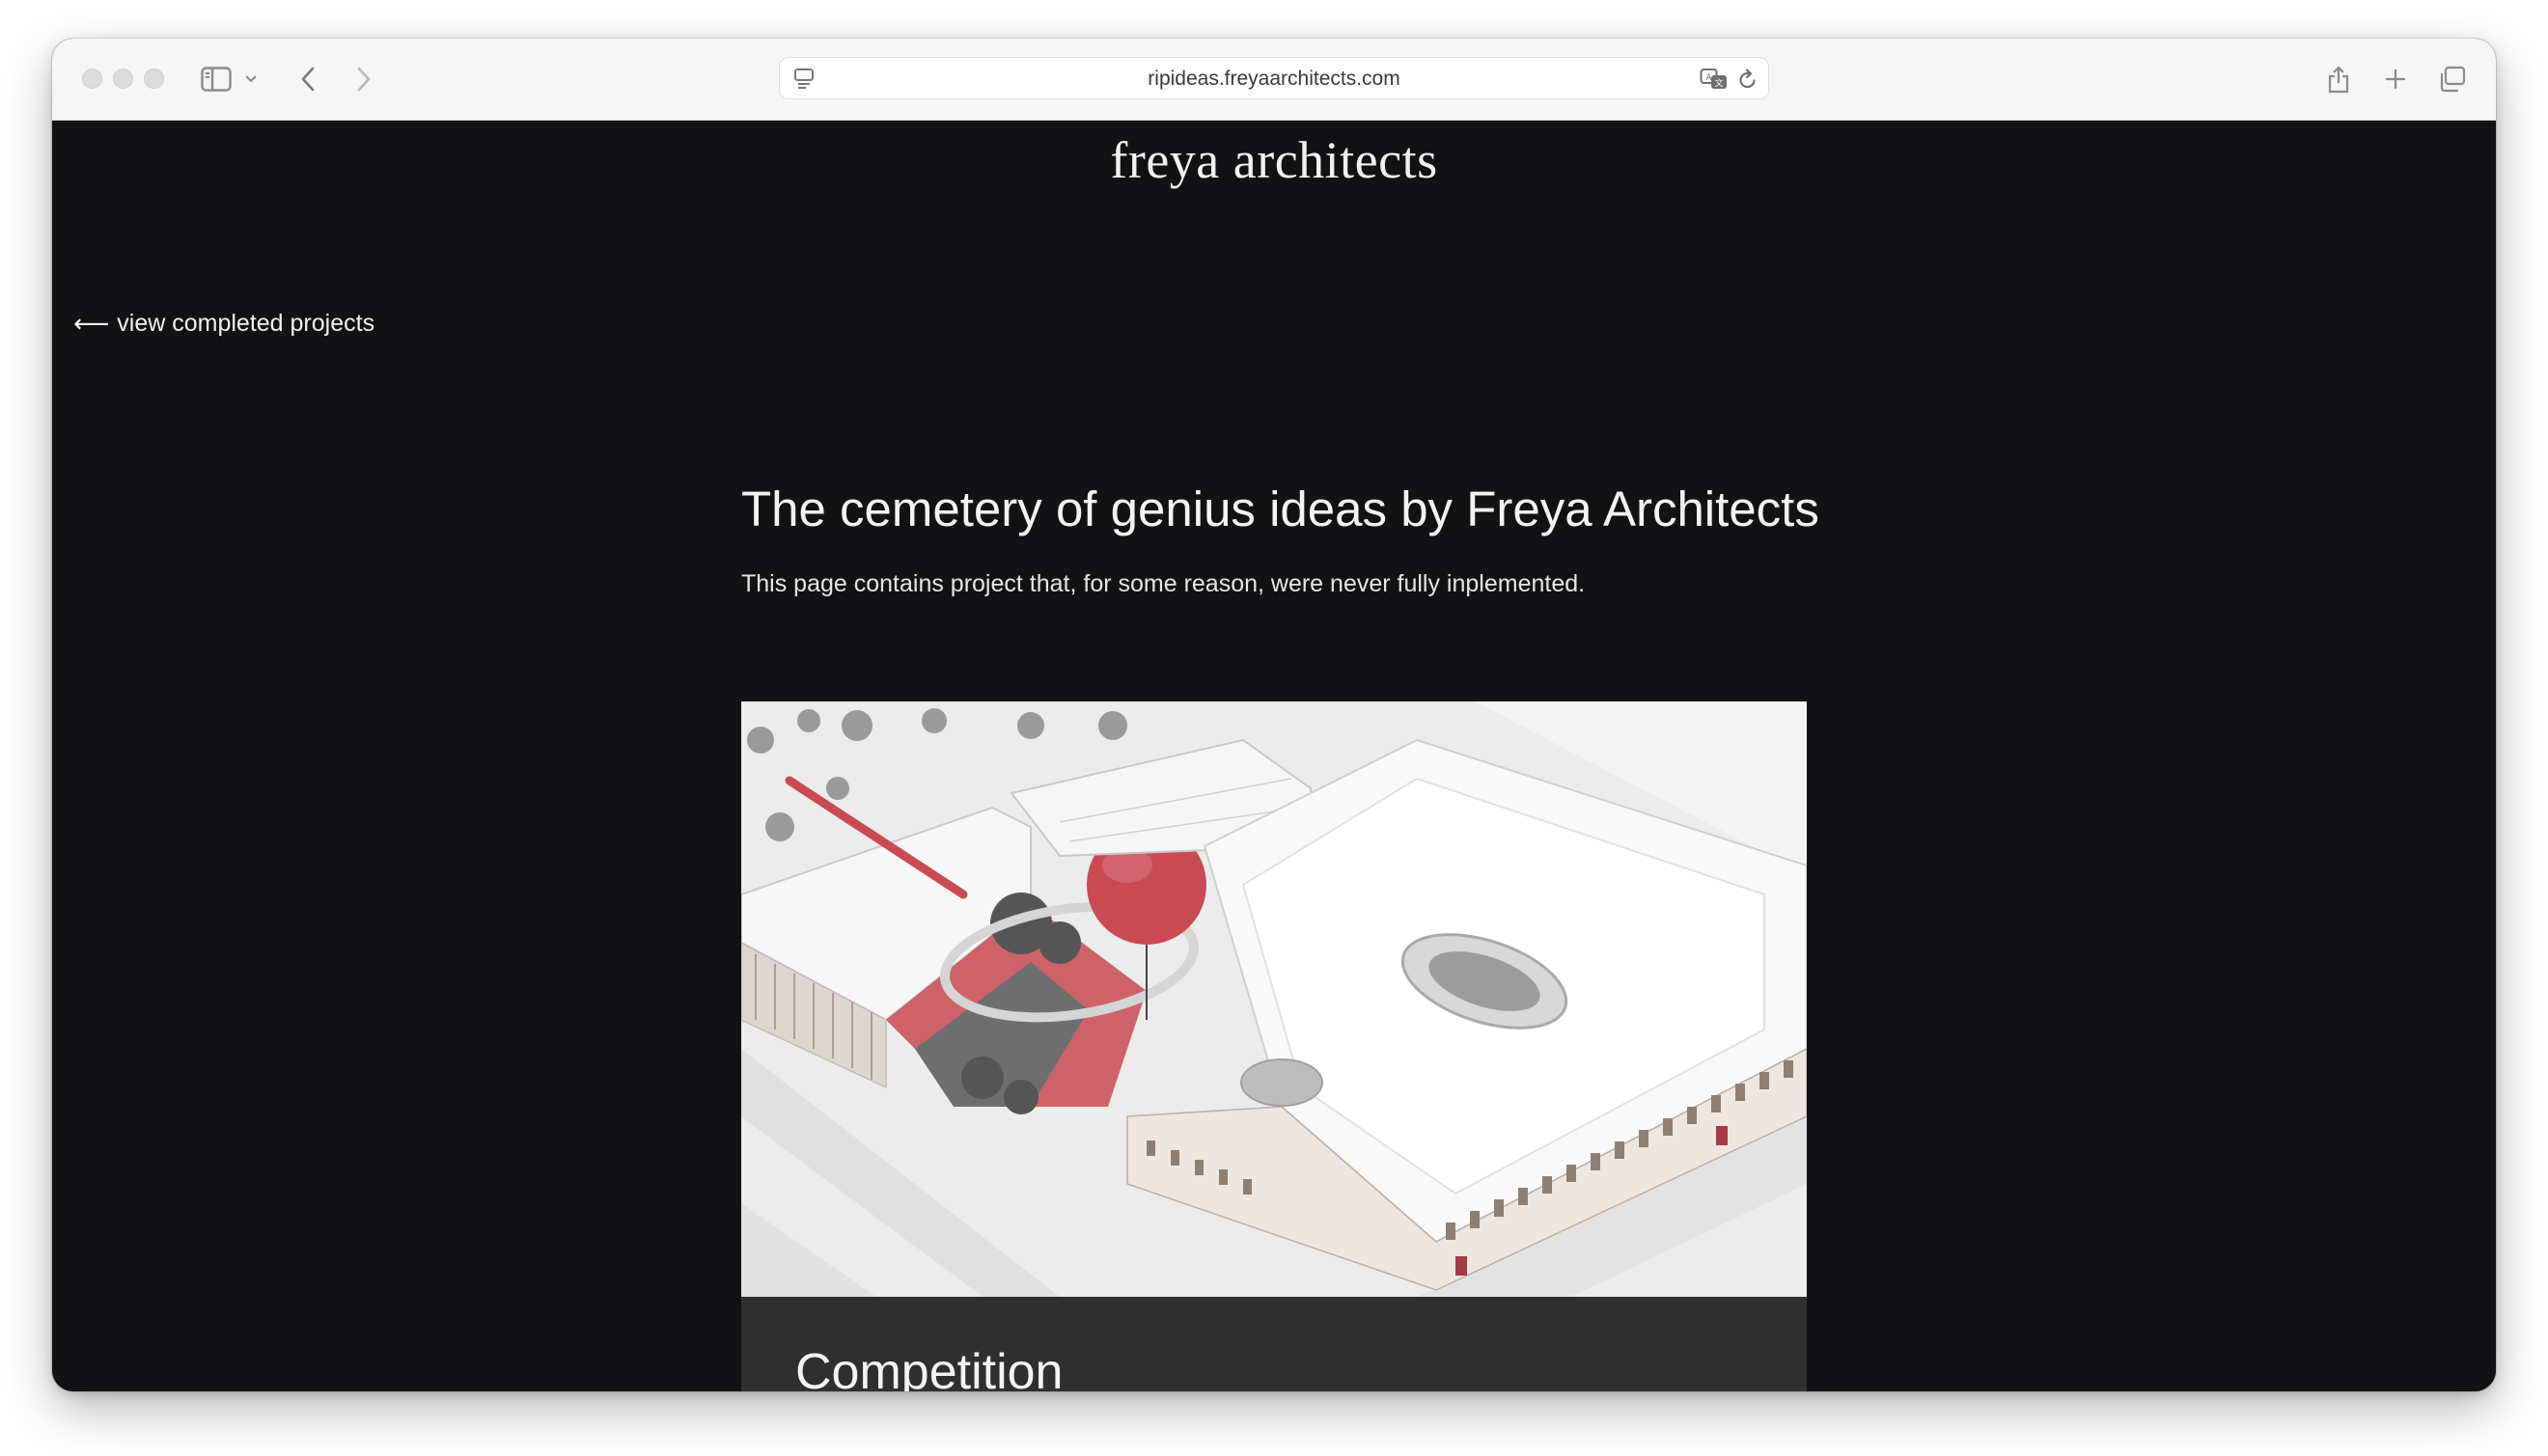 The width and height of the screenshot is (2548, 1456). Describe the element at coordinates (123, 79) in the screenshot. I see `minimize-window-button` at that location.